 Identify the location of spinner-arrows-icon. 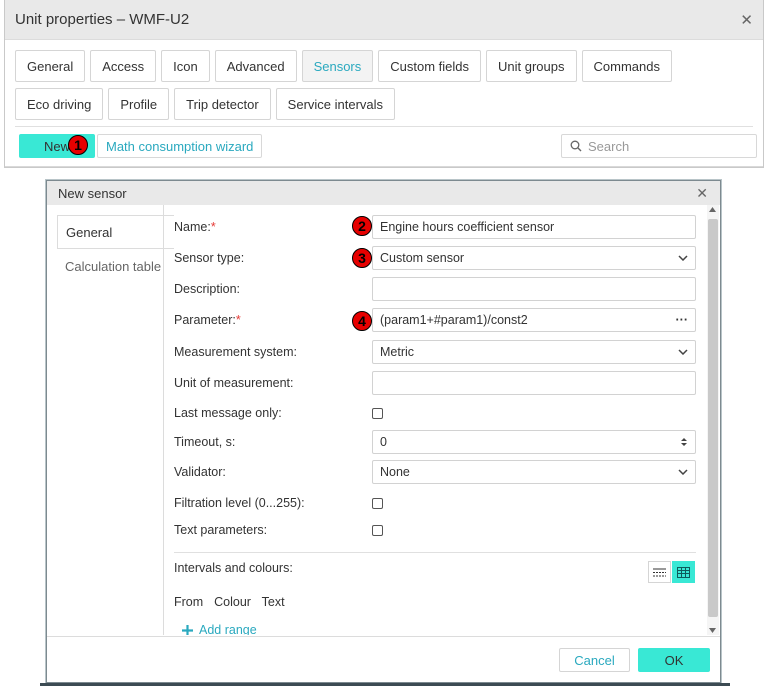
(684, 442).